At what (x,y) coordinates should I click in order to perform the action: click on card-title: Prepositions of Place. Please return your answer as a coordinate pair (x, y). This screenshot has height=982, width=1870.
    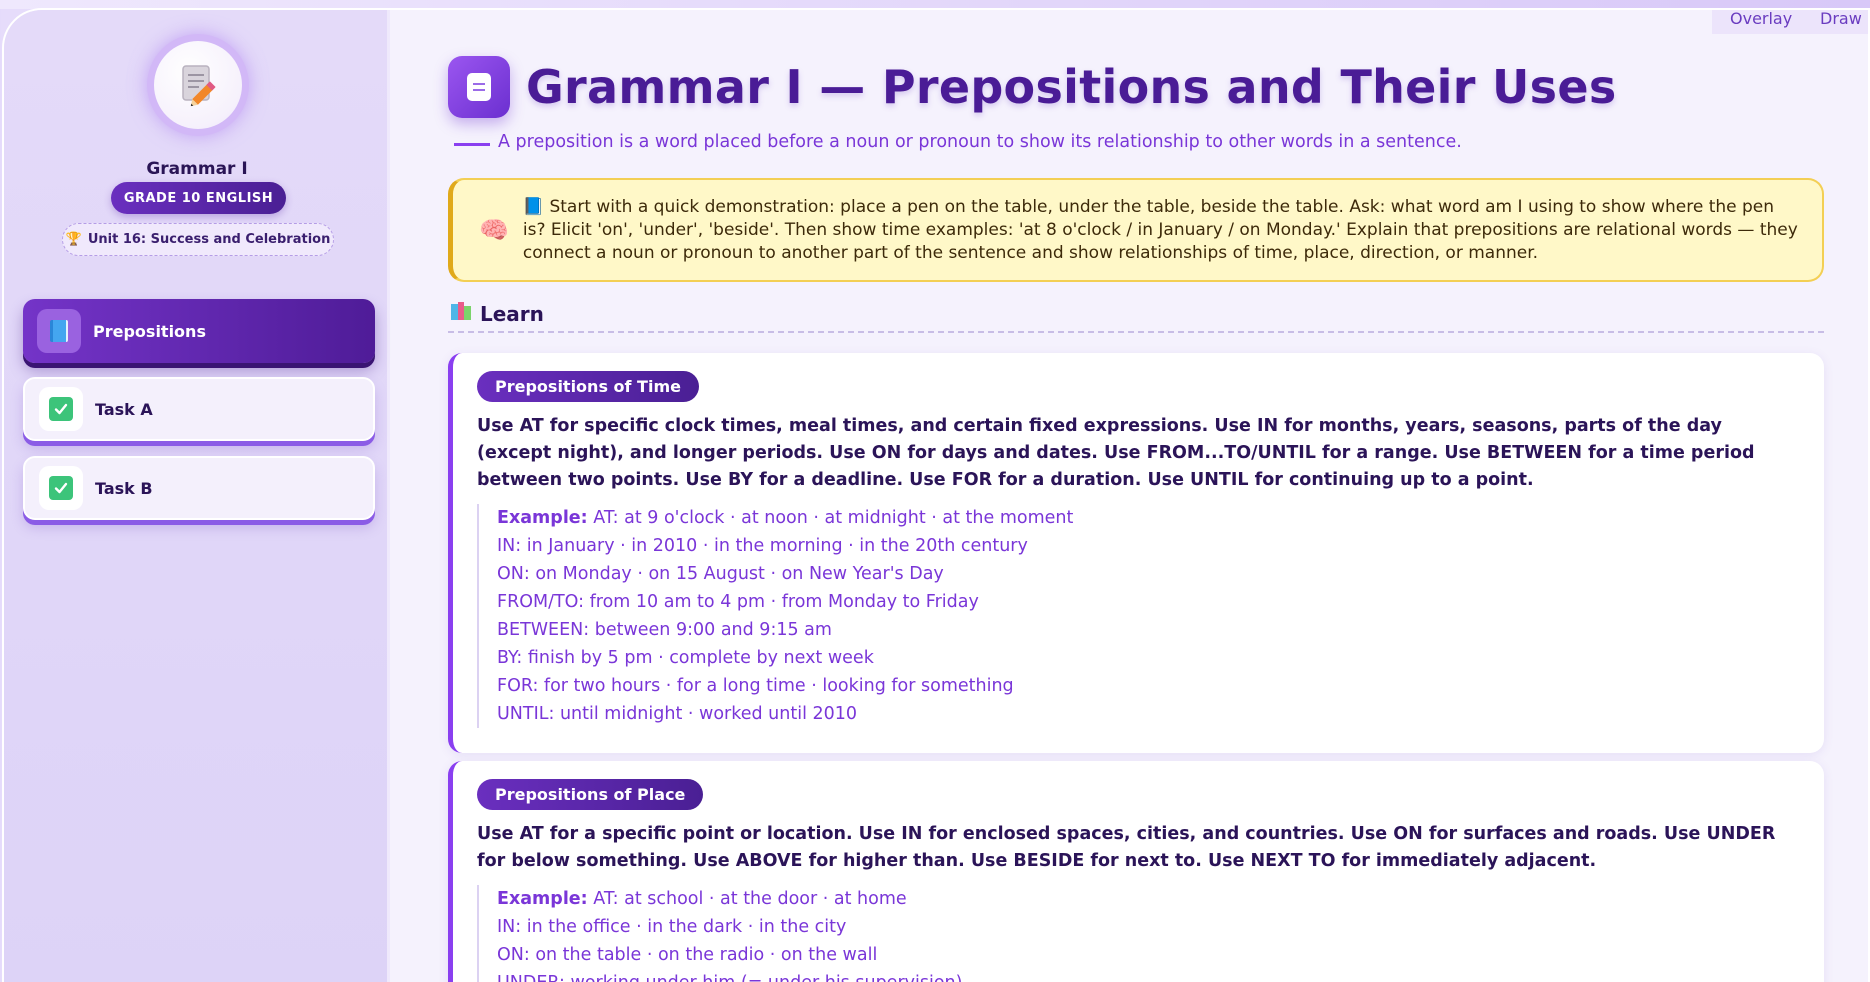
    Looking at the image, I should click on (590, 794).